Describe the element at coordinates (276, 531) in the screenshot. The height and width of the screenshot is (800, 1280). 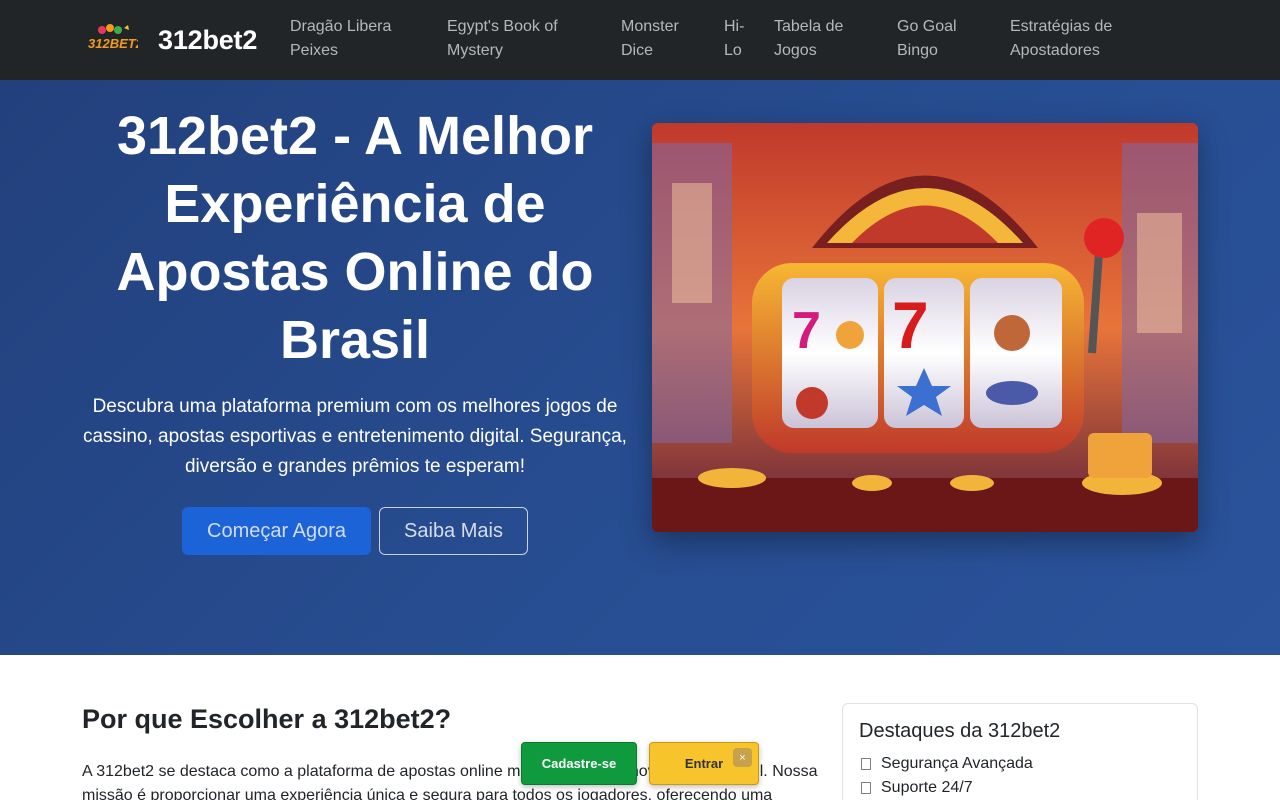
I see `start-now-button: Começar Agora` at that location.